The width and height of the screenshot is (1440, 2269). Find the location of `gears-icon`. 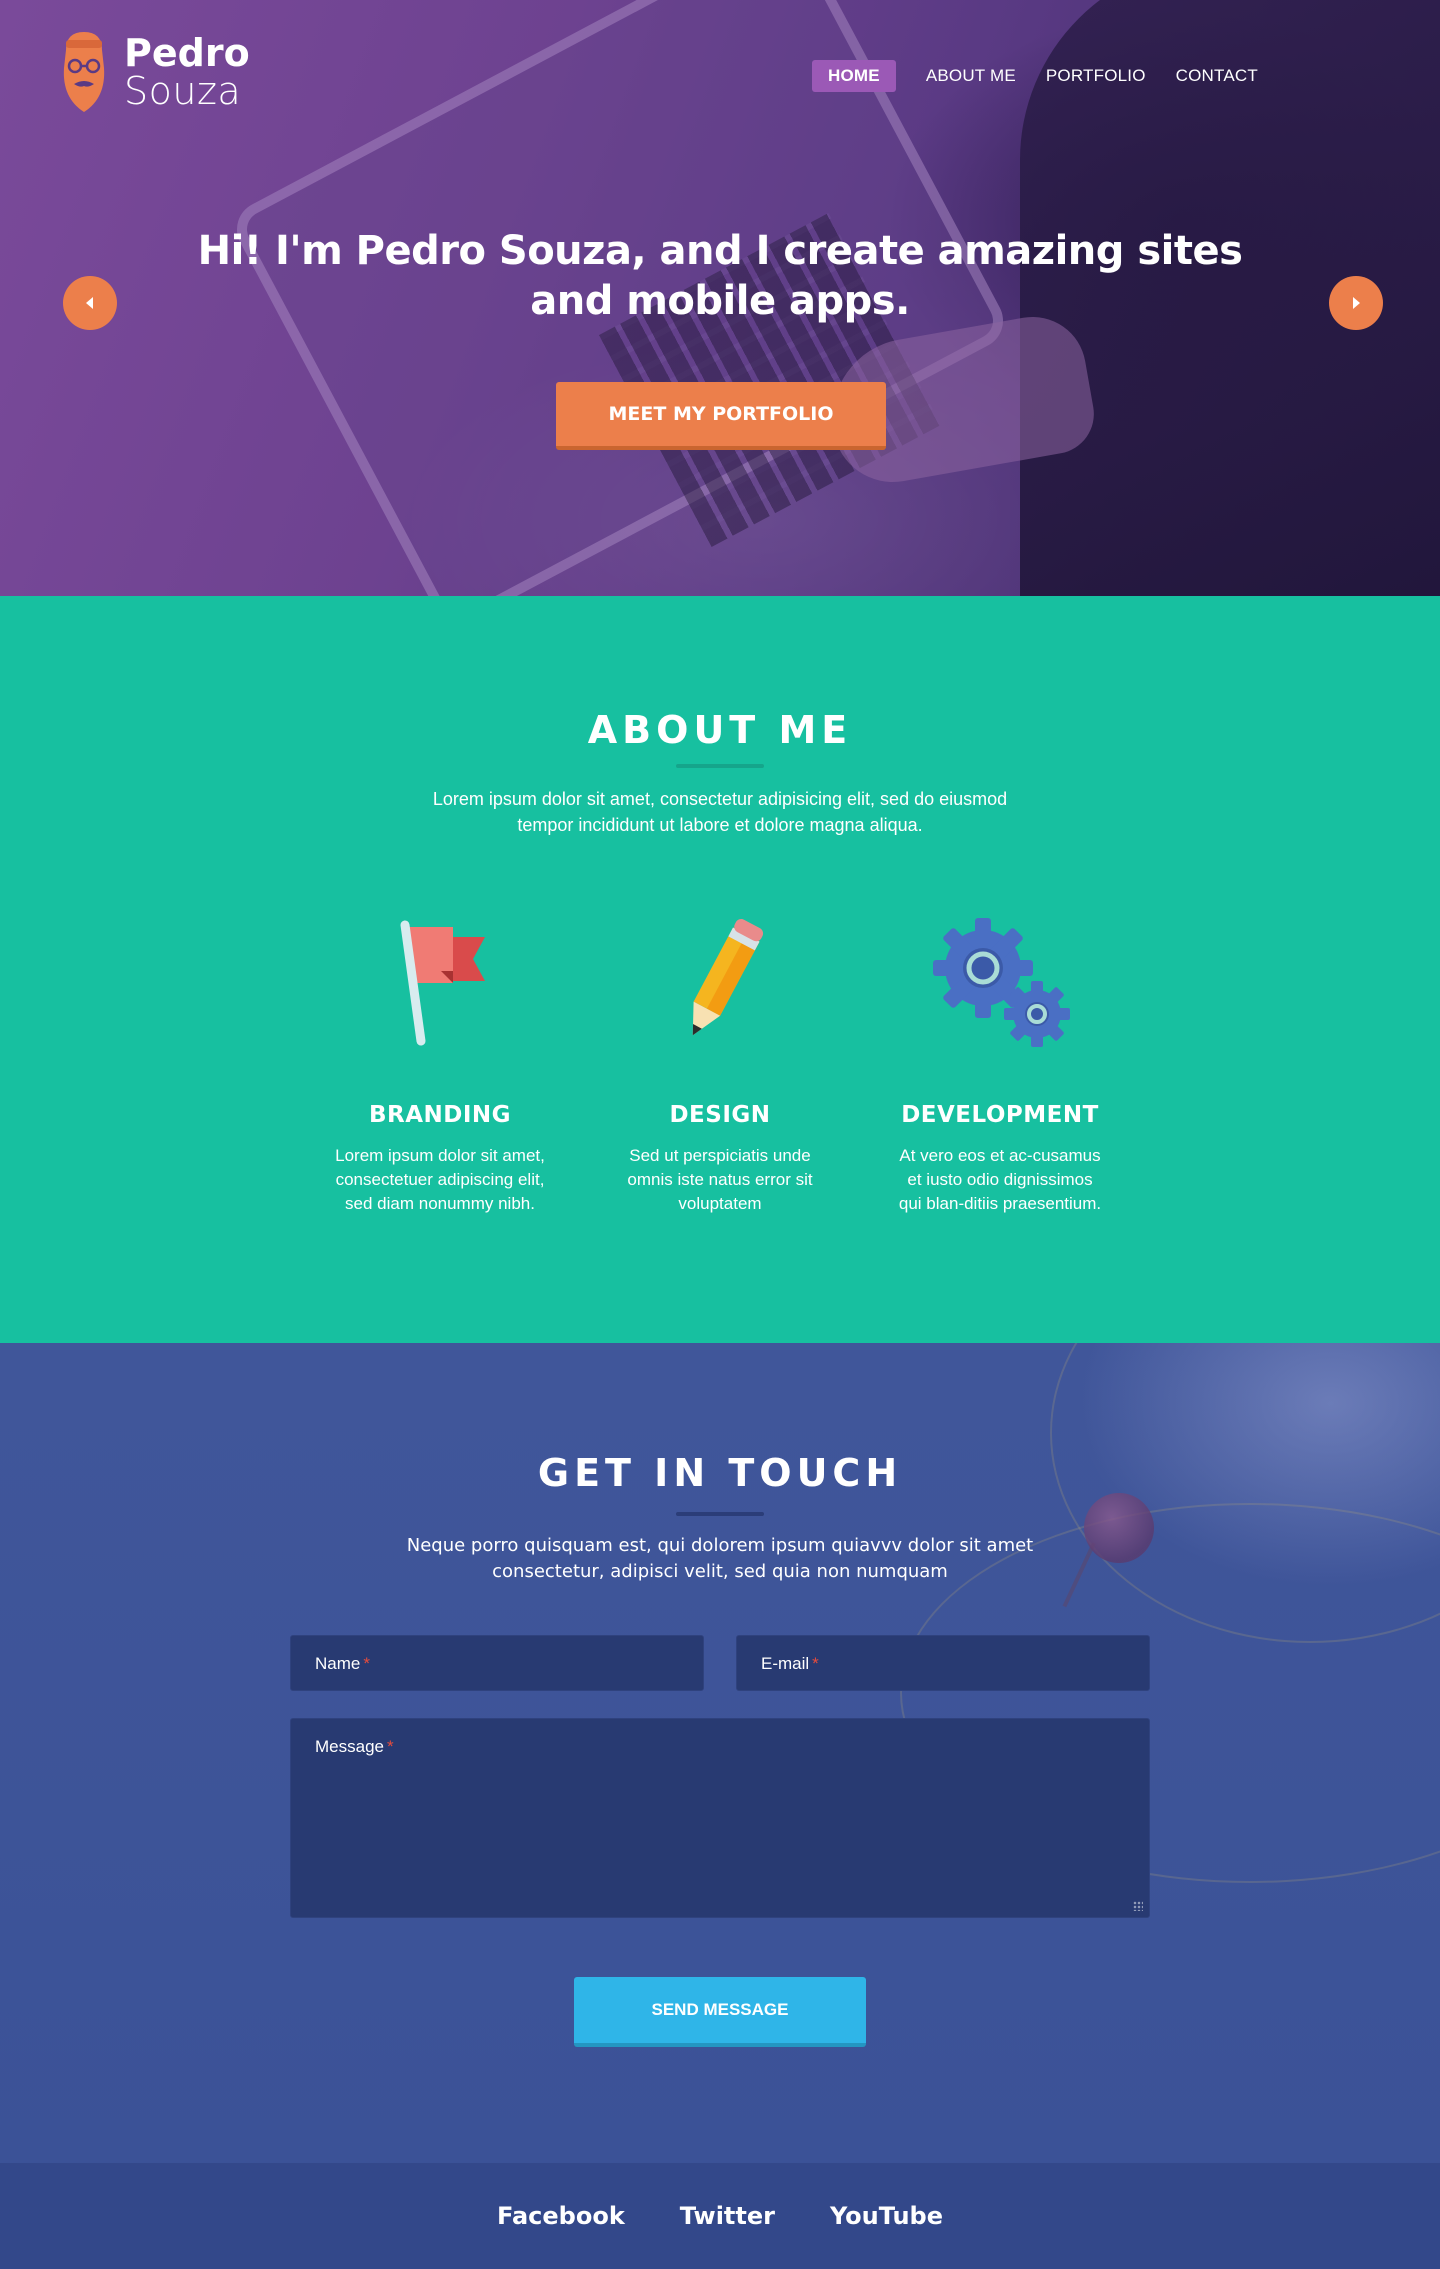

gears-icon is located at coordinates (1001, 982).